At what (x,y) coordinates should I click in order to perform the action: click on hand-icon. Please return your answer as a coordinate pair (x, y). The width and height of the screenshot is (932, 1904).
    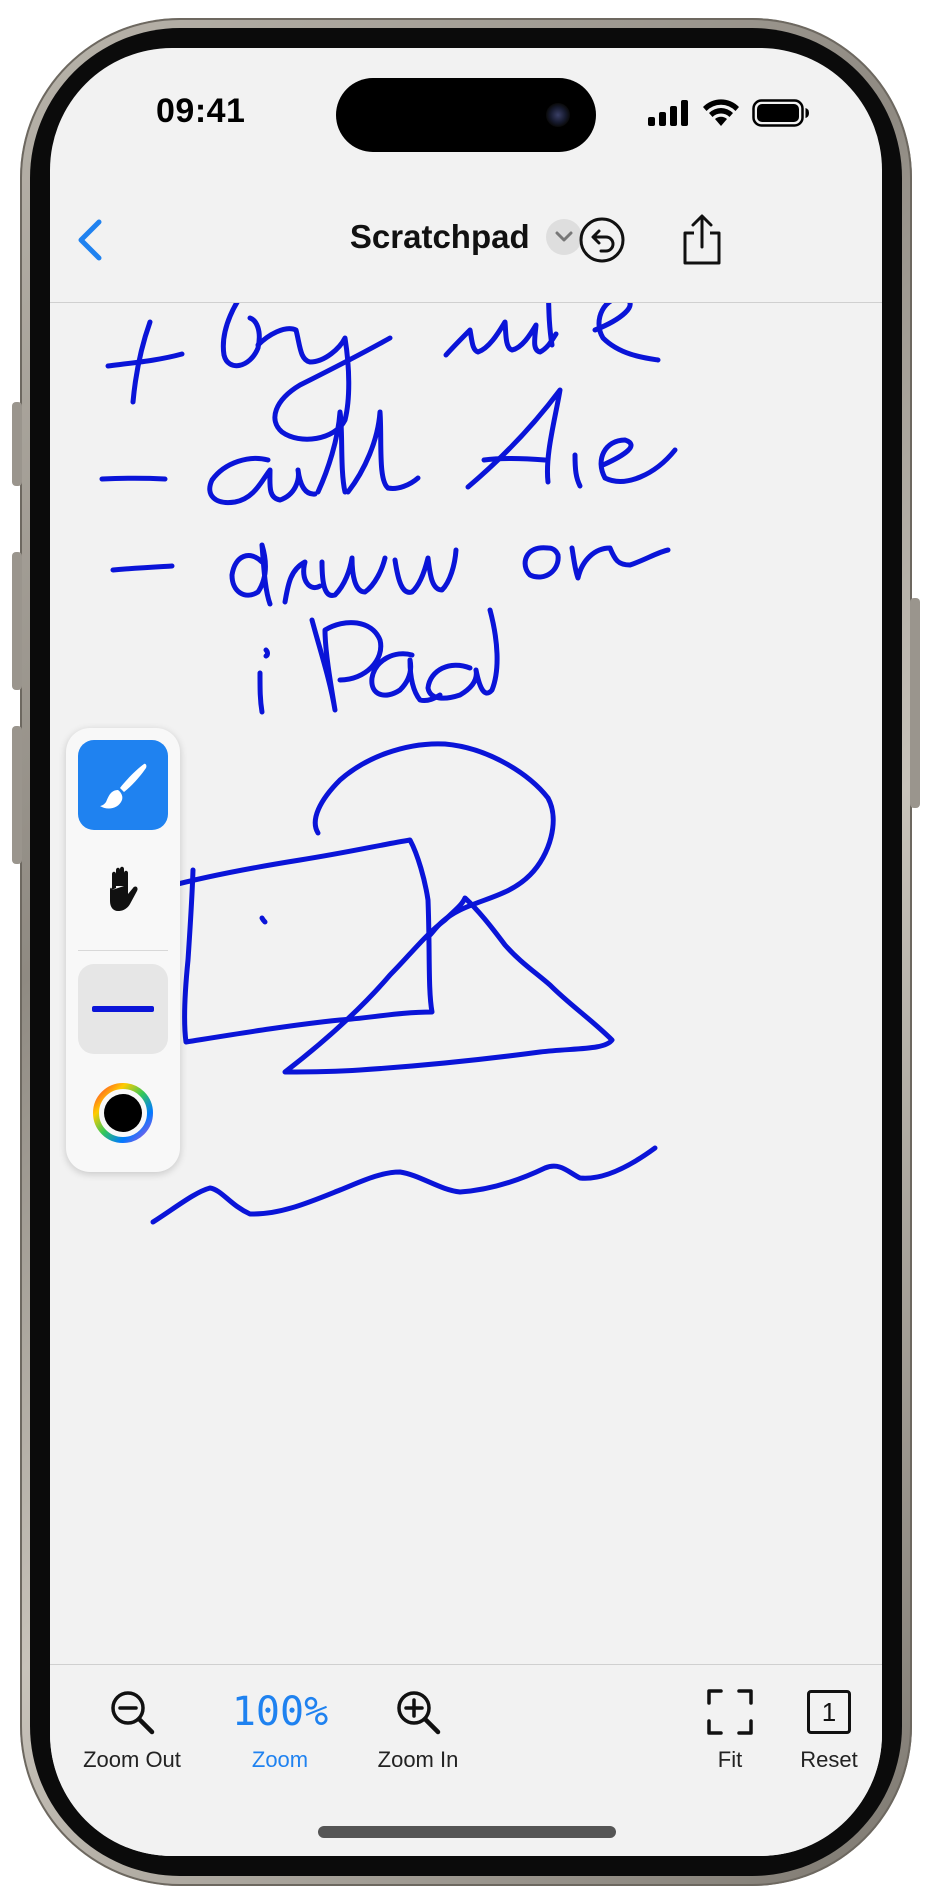
    Looking at the image, I should click on (124, 888).